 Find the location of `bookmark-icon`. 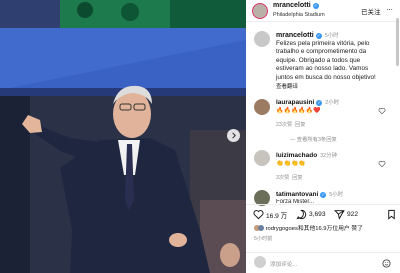

bookmark-icon is located at coordinates (391, 214).